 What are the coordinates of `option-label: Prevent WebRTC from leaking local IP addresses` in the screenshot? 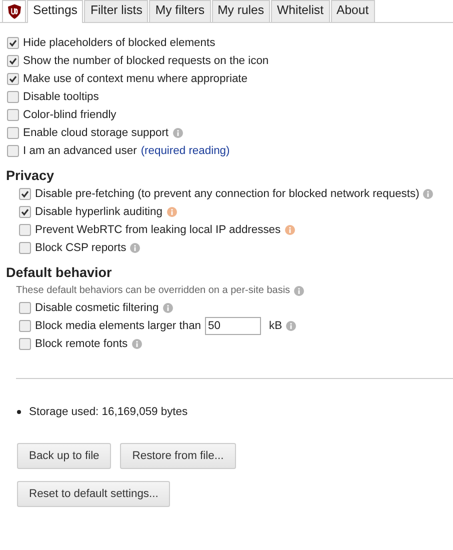 It's located at (158, 230).